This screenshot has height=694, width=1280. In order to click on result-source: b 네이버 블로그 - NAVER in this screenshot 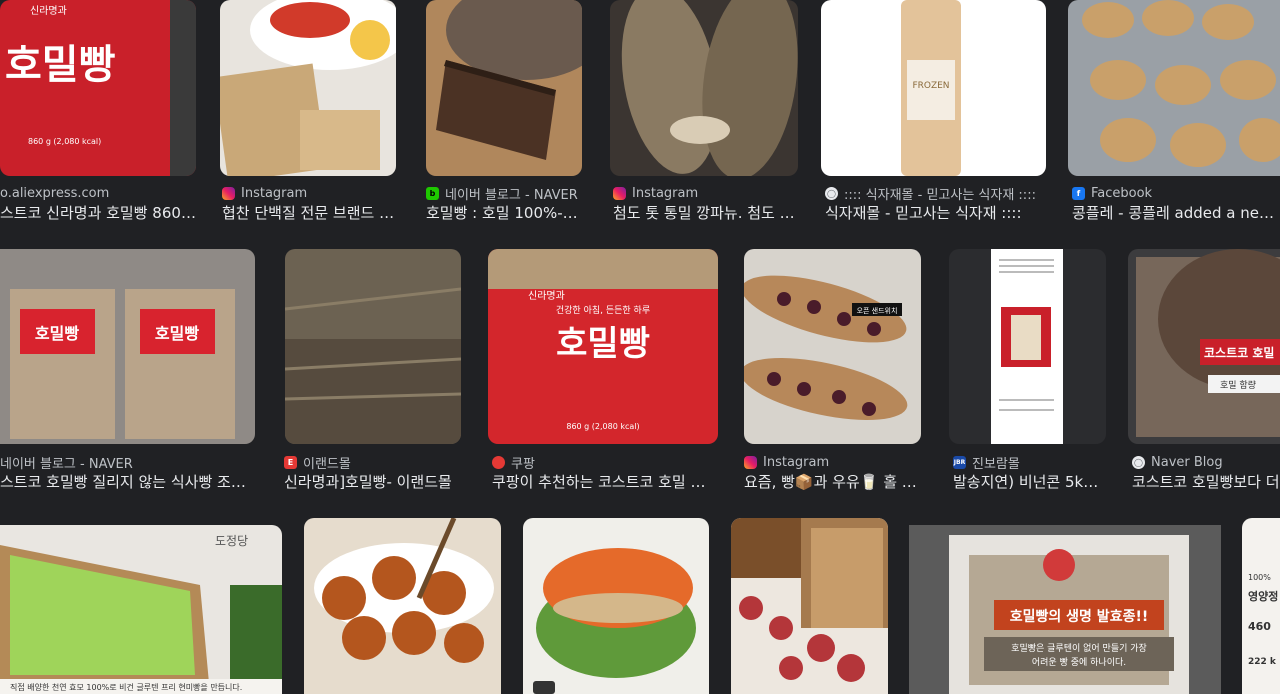, I will do `click(511, 193)`.